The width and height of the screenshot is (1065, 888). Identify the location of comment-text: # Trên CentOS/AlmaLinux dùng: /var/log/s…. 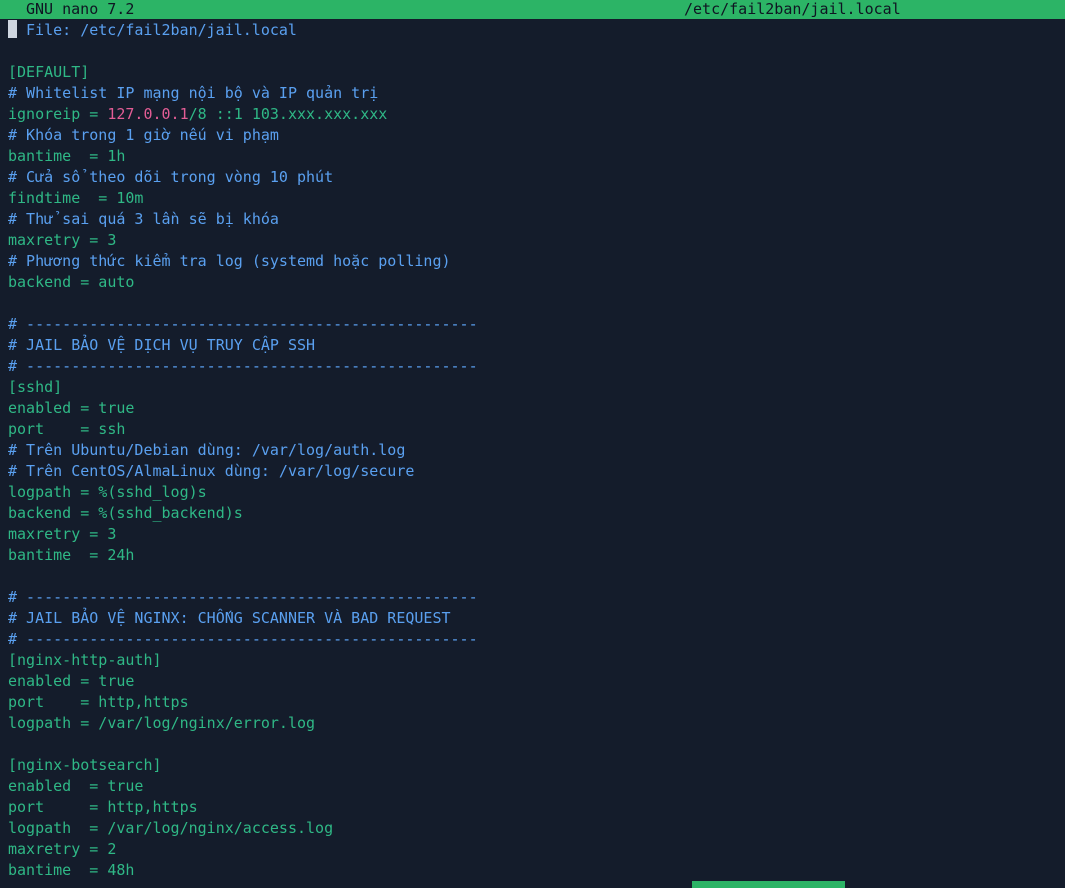
(211, 471).